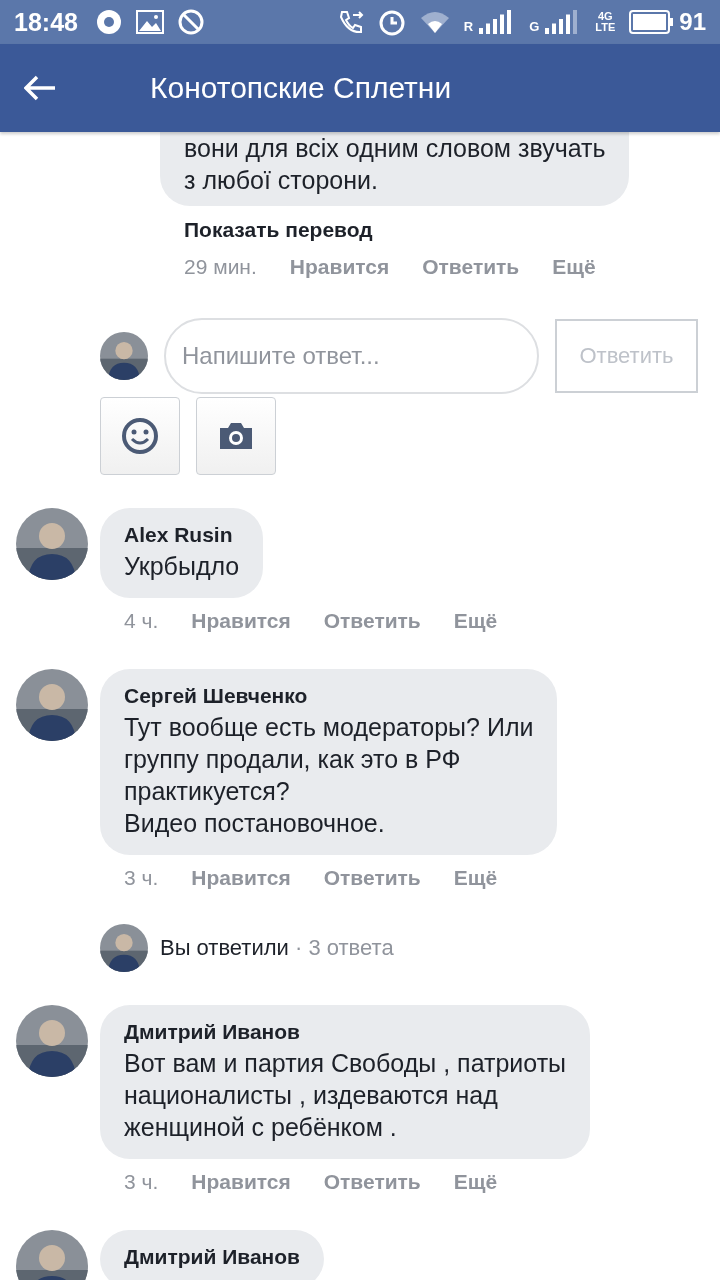 The height and width of the screenshot is (1280, 720). Describe the element at coordinates (220, 267) in the screenshot. I see `comment-time: 29 мин.` at that location.